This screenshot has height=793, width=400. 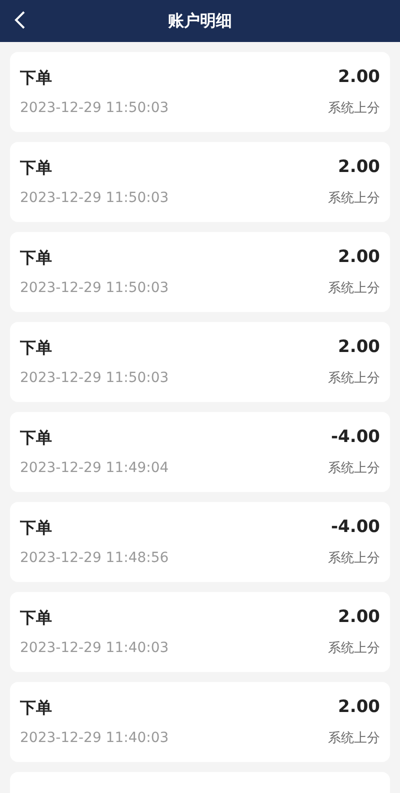 What do you see at coordinates (94, 468) in the screenshot?
I see `record-time: 2023-12-29 11:49:04` at bounding box center [94, 468].